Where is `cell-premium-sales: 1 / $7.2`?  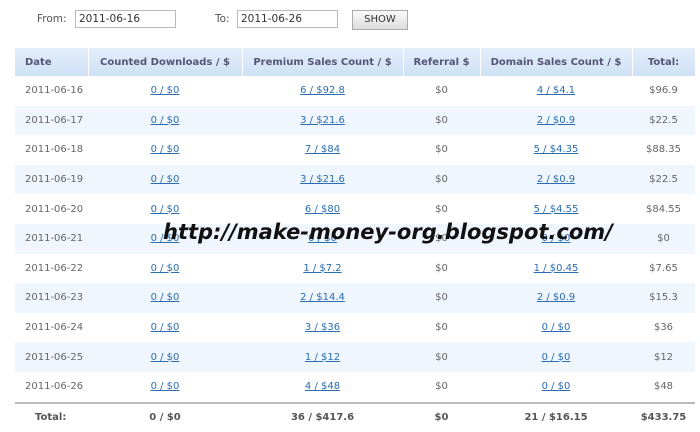 cell-premium-sales: 1 / $7.2 is located at coordinates (322, 269).